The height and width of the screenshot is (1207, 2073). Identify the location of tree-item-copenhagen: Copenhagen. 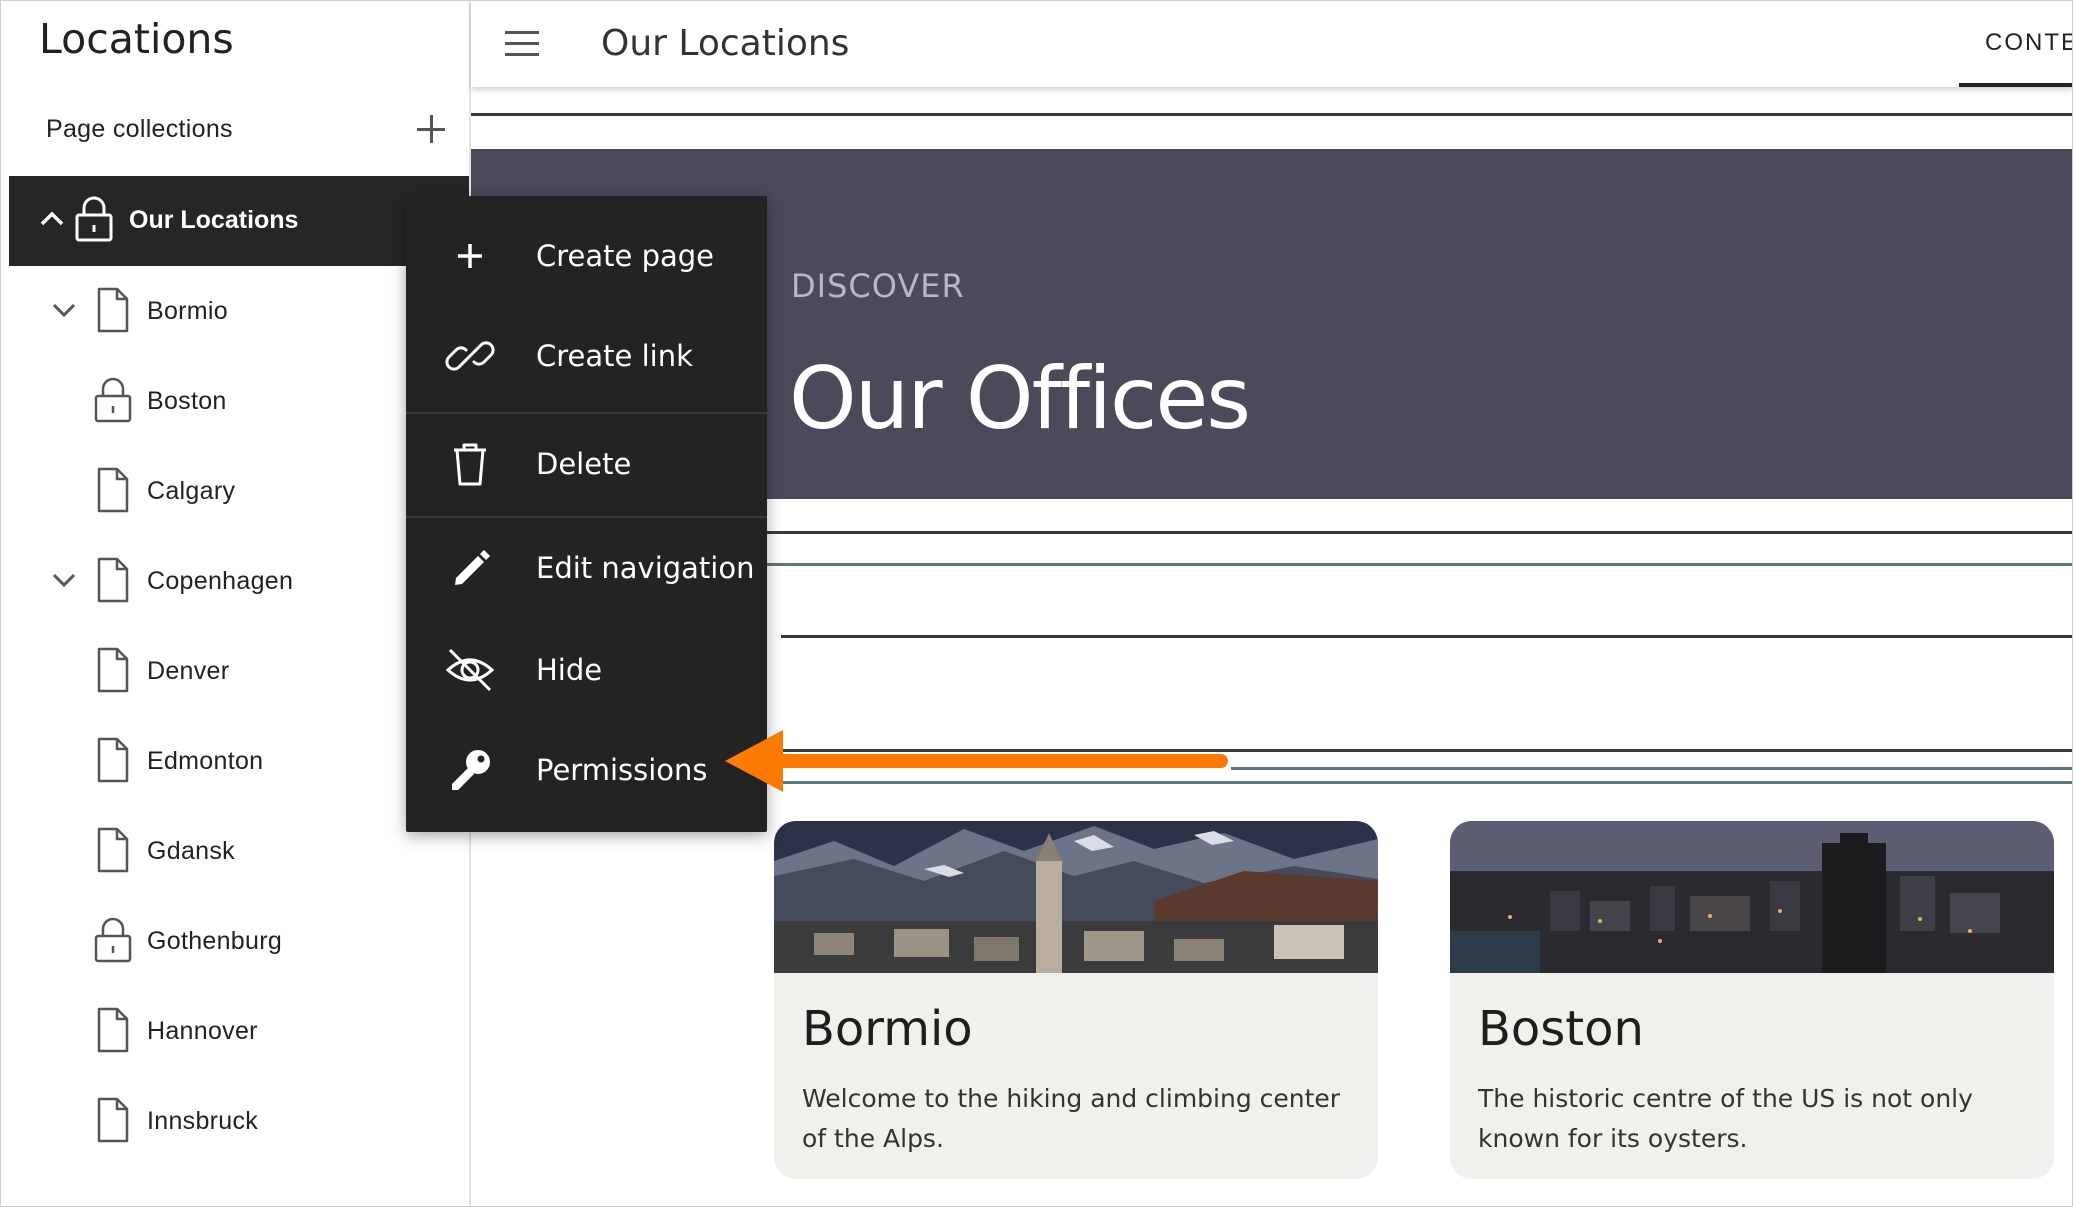
(235, 581).